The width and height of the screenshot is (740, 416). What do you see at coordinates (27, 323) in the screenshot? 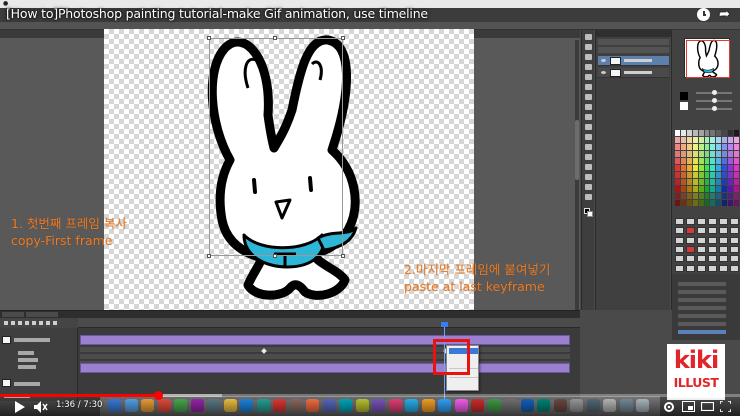
I see `next-frame-icon` at bounding box center [27, 323].